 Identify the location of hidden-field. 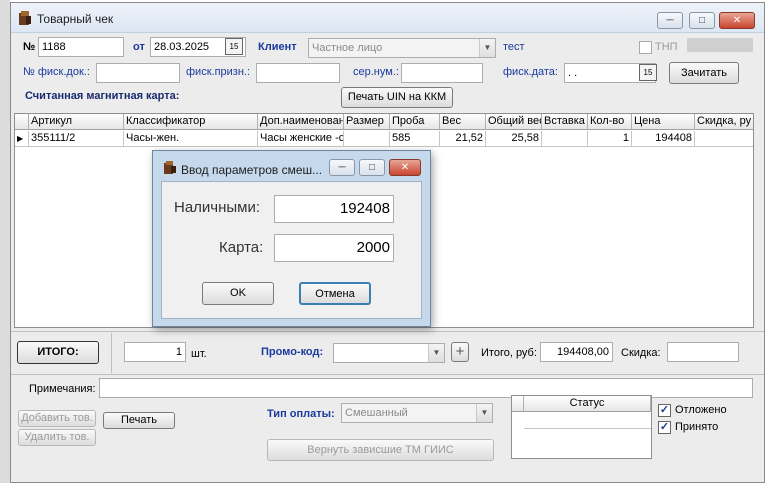
(720, 45).